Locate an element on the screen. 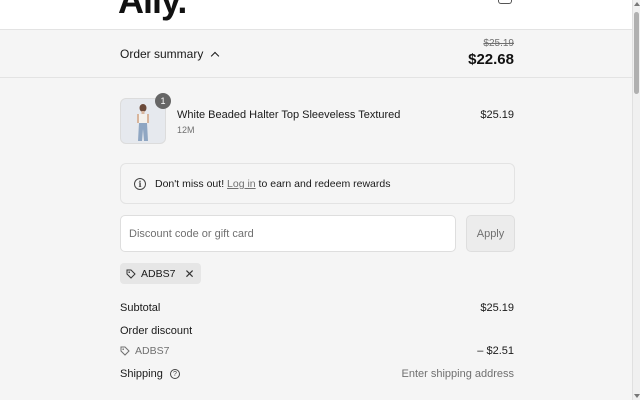 This screenshot has width=640, height=400. discount-code-input is located at coordinates (288, 233).